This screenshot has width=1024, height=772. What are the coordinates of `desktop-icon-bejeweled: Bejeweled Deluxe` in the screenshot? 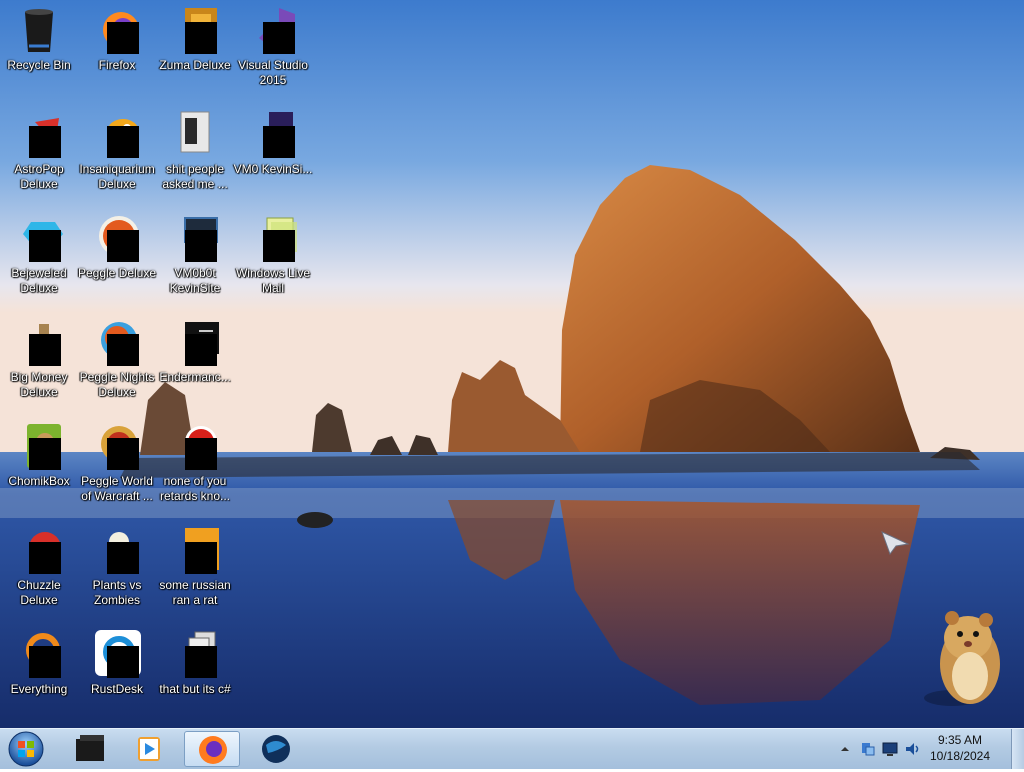 It's located at (39, 256).